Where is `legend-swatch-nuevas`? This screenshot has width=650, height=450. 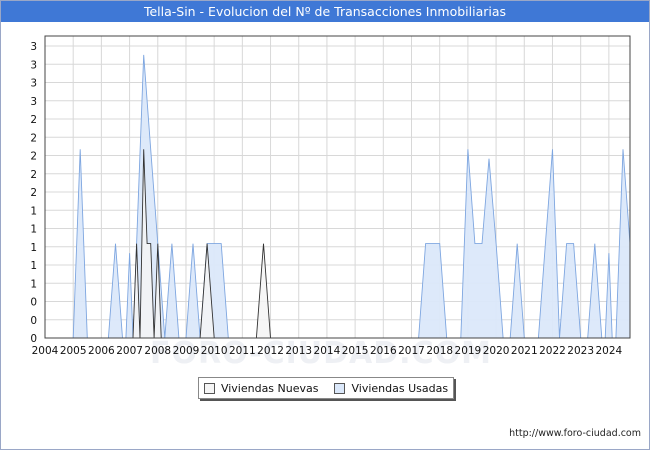 legend-swatch-nuevas is located at coordinates (209, 388).